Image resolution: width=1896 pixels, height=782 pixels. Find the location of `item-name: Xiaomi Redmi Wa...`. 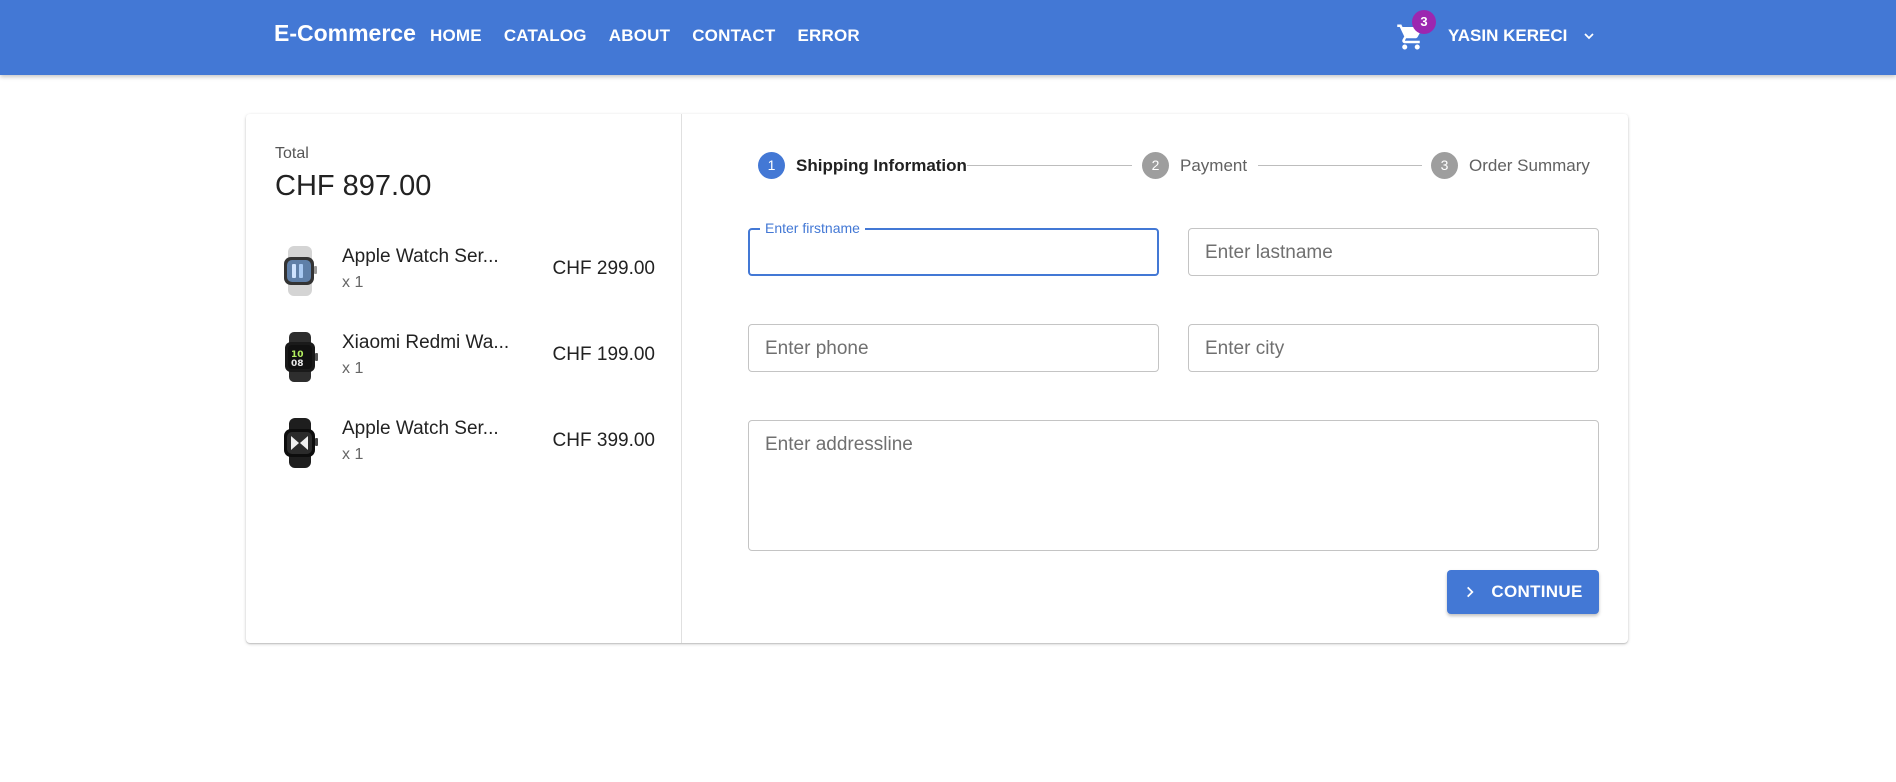

item-name: Xiaomi Redmi Wa... is located at coordinates (426, 342).